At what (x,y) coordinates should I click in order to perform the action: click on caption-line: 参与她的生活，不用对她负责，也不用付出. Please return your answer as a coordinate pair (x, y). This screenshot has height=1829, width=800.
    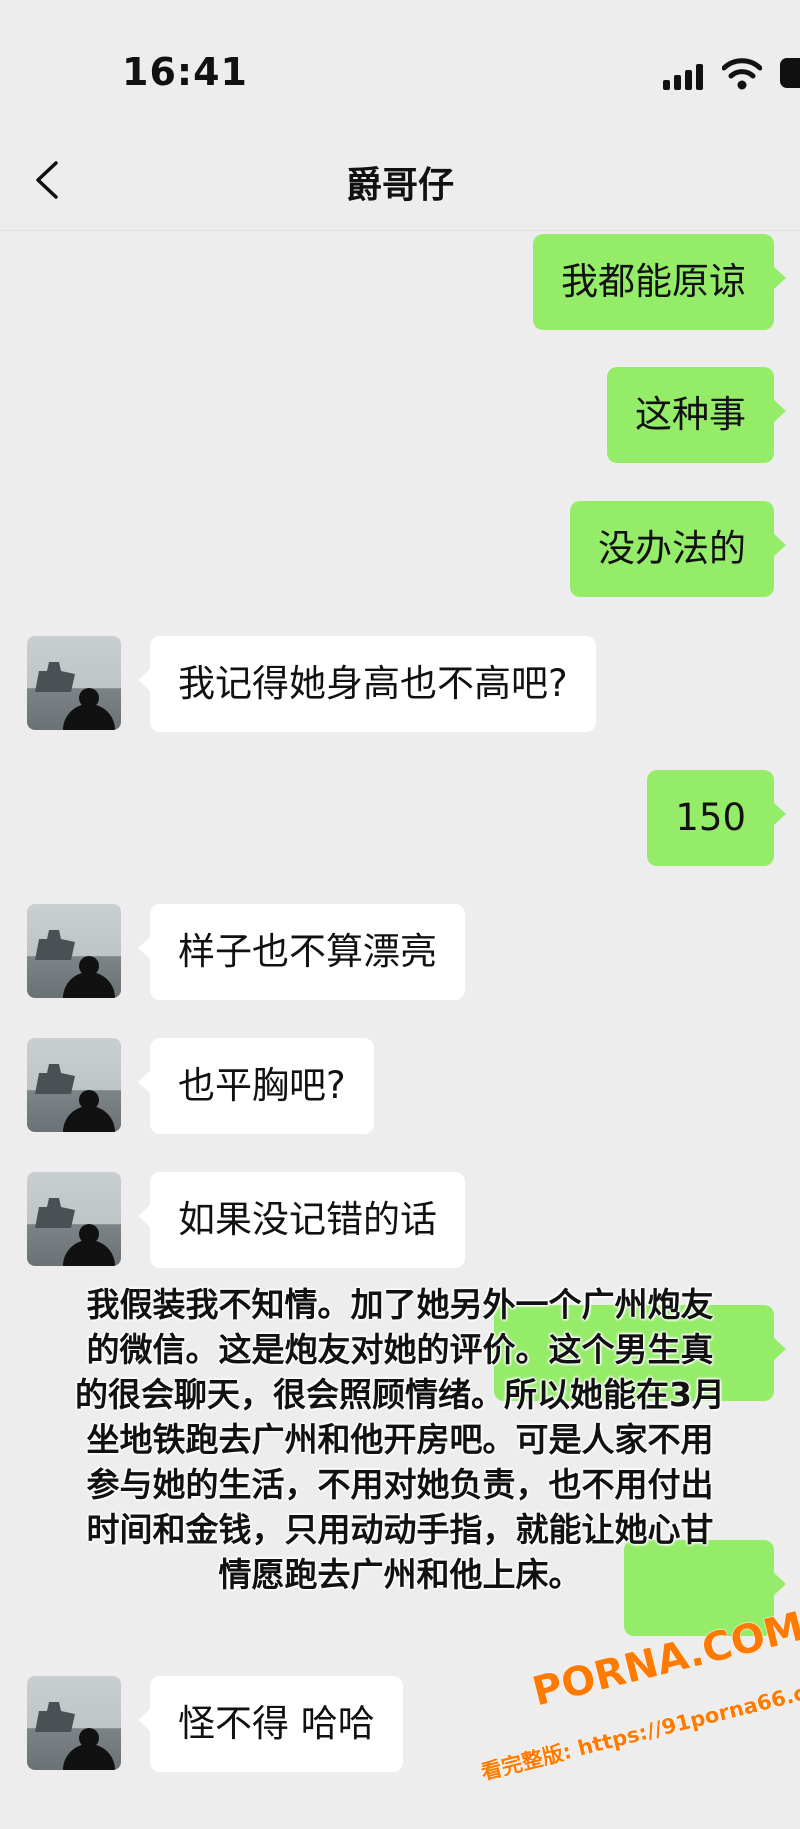
    Looking at the image, I should click on (400, 1485).